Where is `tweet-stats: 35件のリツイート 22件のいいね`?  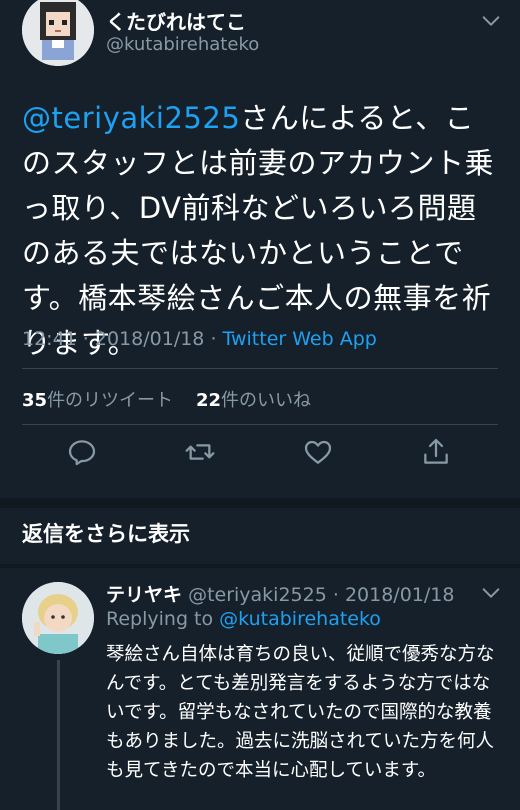 tweet-stats: 35件のリツイート 22件のいいね is located at coordinates (166, 399).